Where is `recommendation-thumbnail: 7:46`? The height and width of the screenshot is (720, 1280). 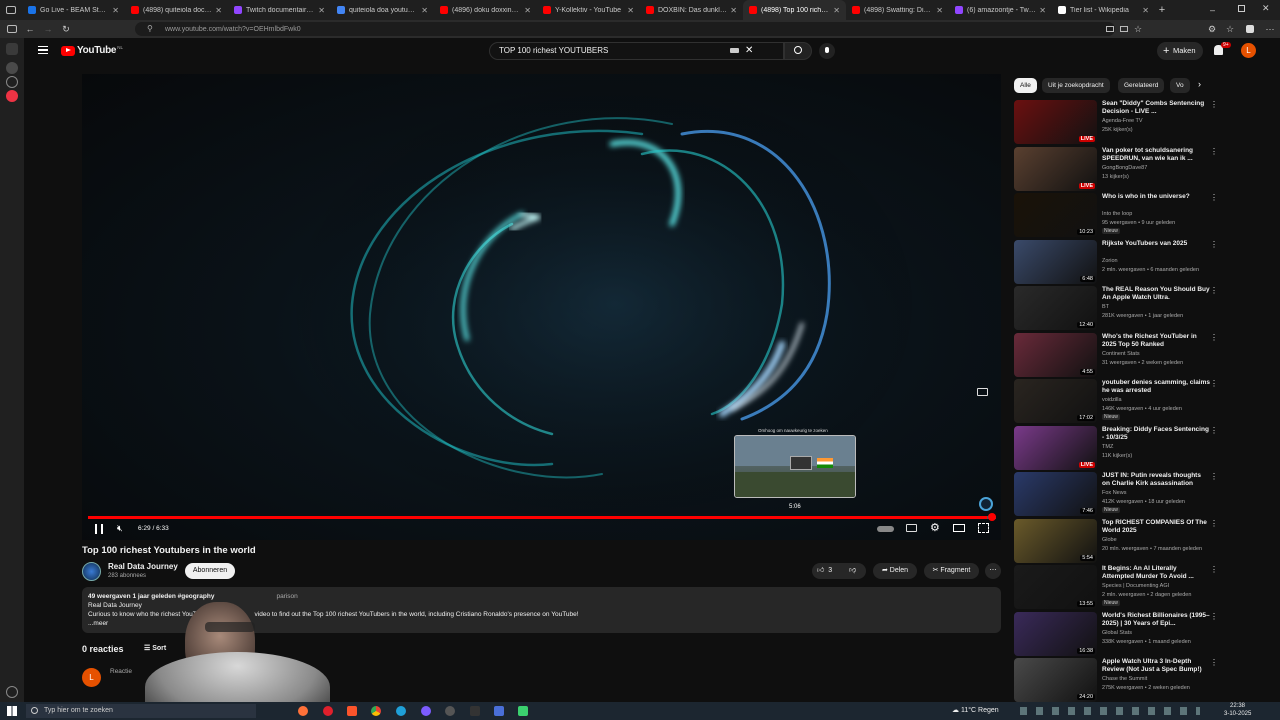
recommendation-thumbnail: 7:46 is located at coordinates (1055, 494).